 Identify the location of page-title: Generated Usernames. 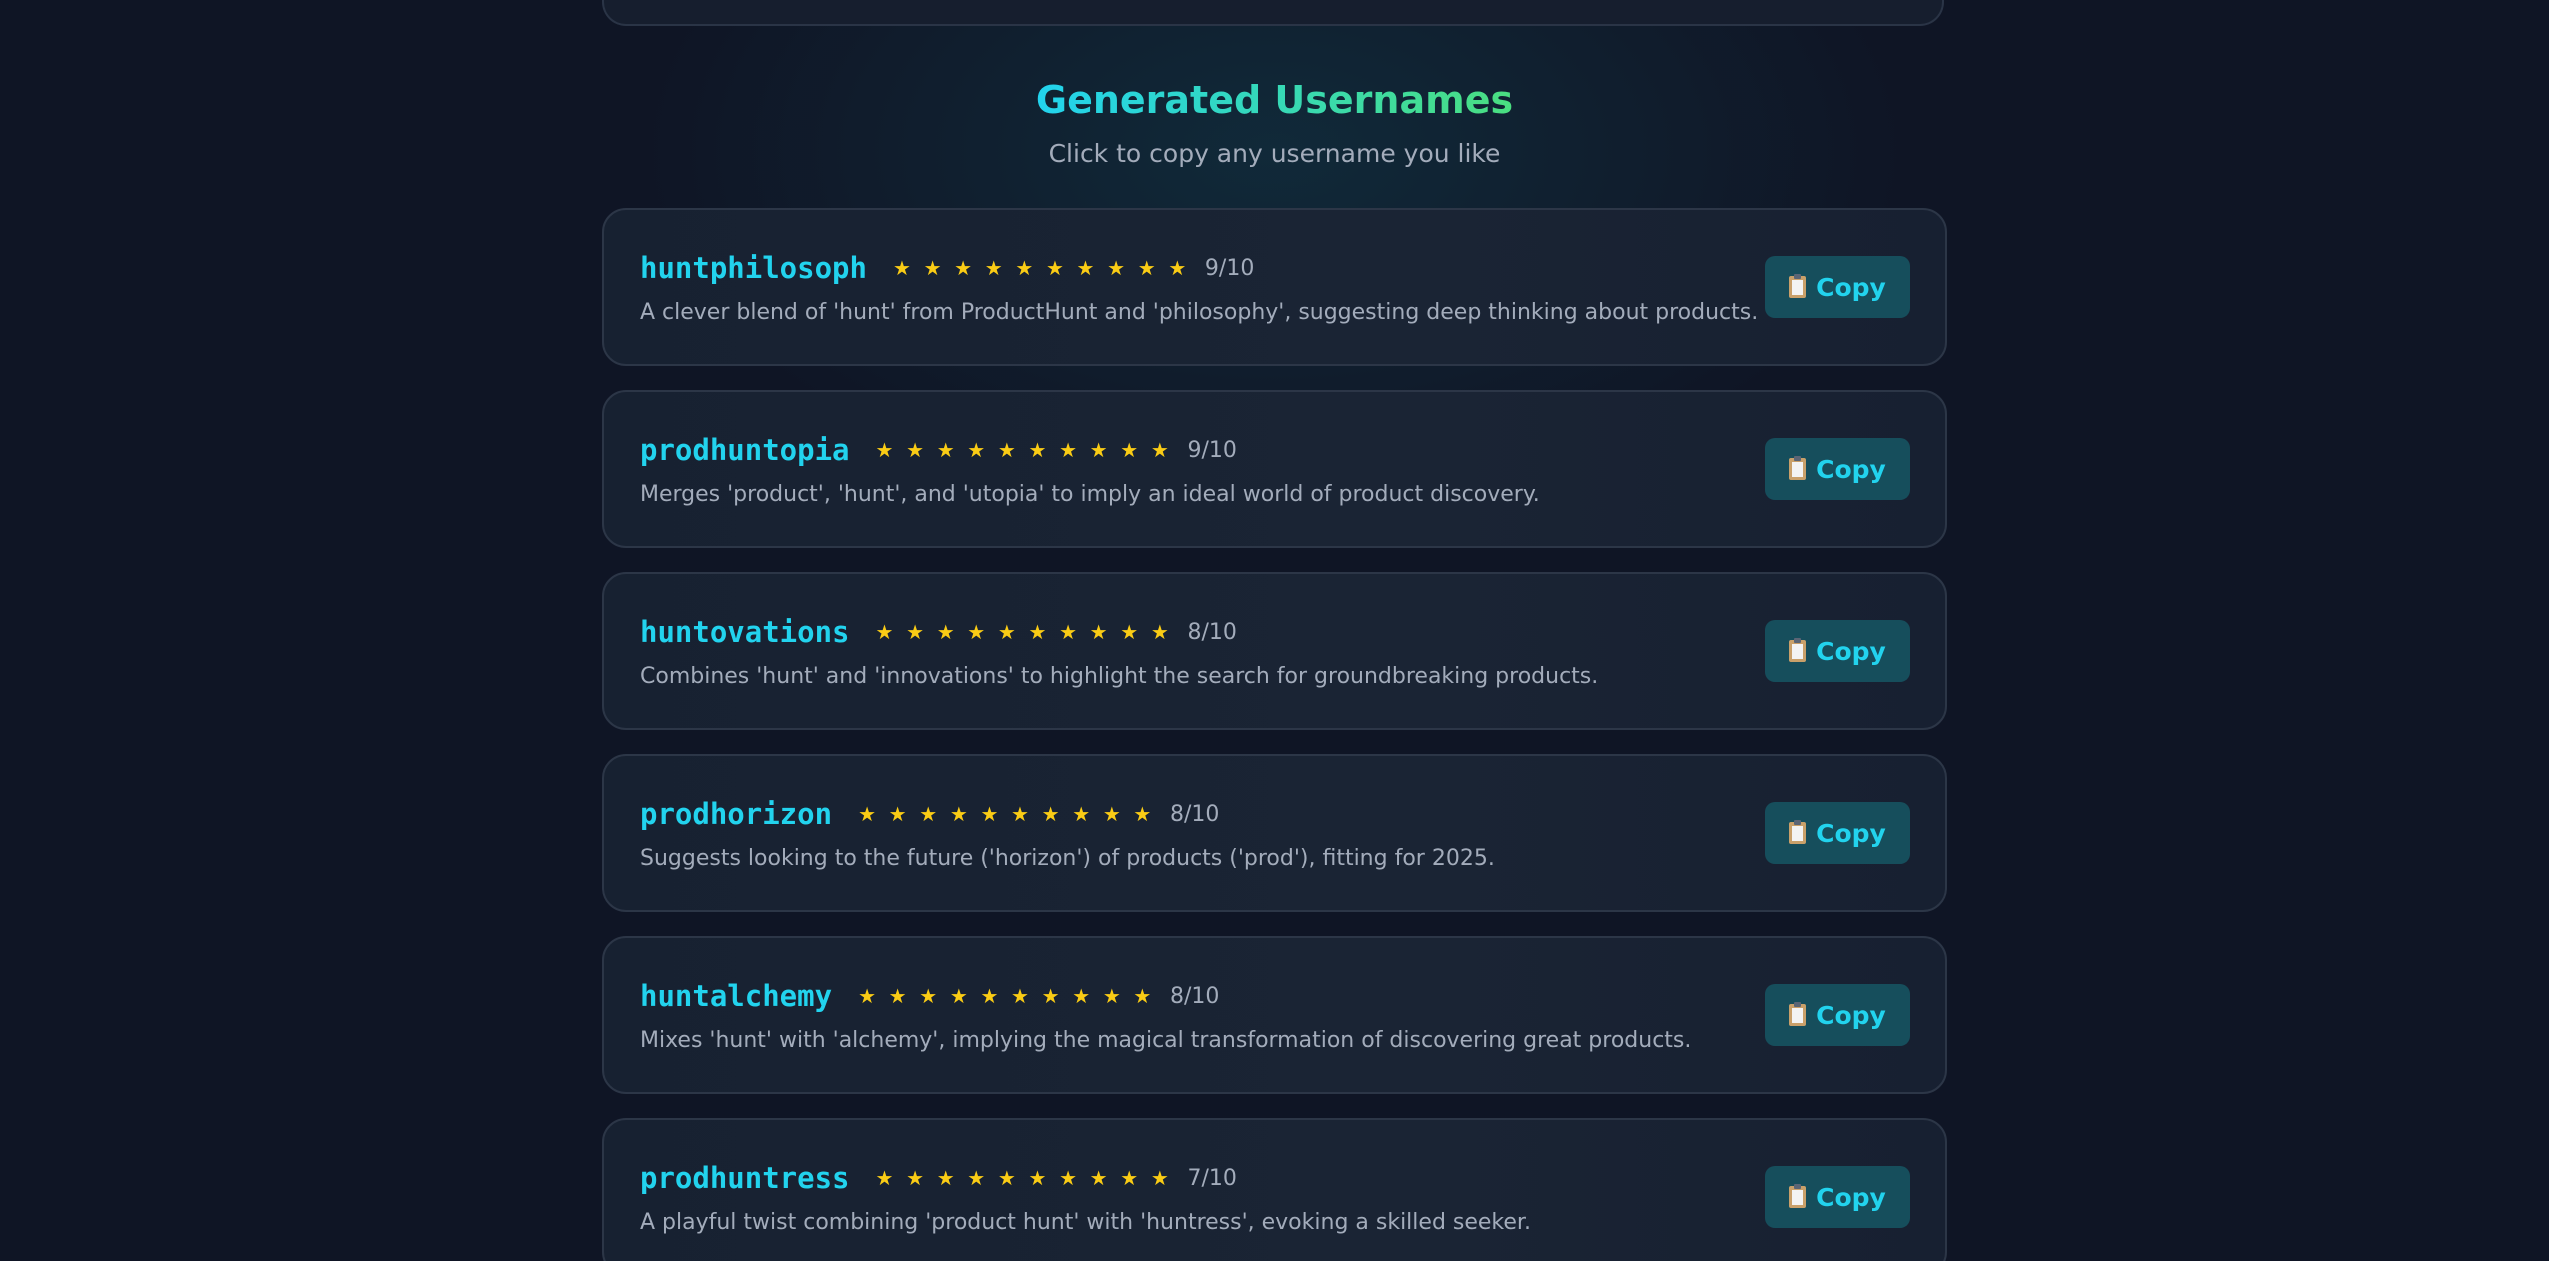
(1274, 100).